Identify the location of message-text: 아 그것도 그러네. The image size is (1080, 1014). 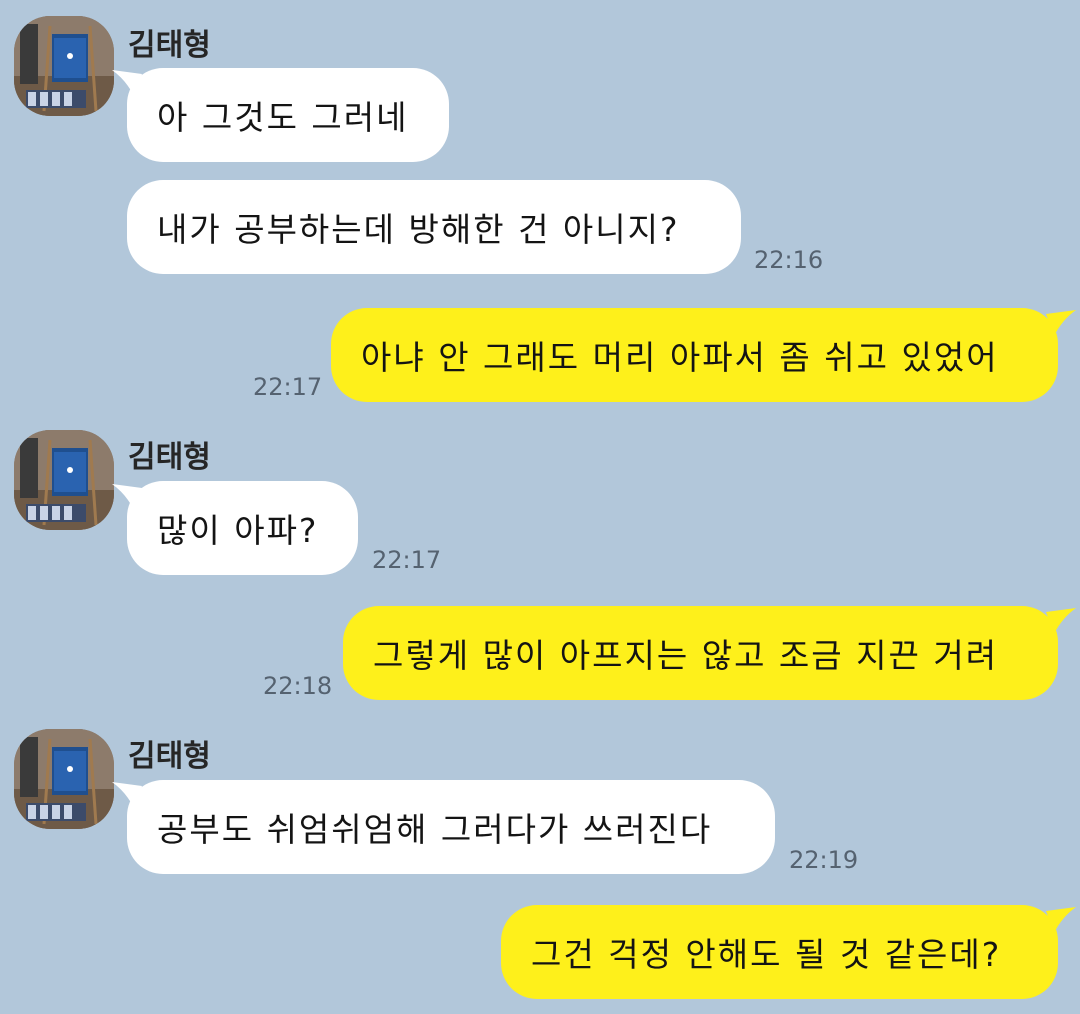
(283, 117).